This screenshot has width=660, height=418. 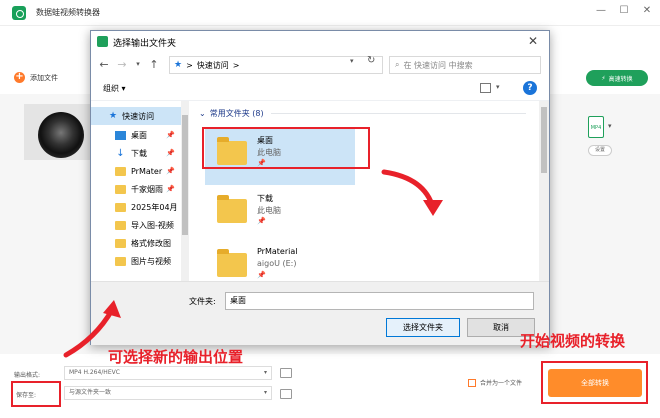 What do you see at coordinates (371, 60) in the screenshot?
I see `refresh-icon: ↻` at bounding box center [371, 60].